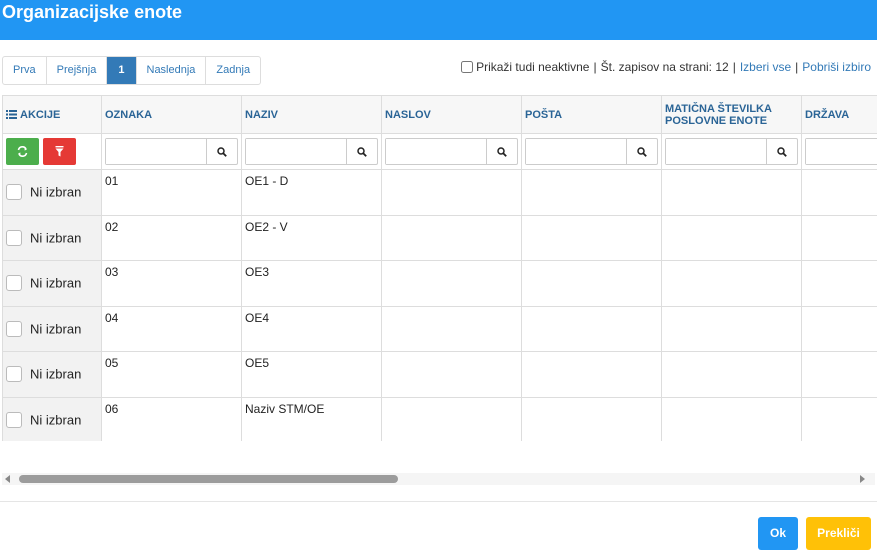 This screenshot has height=551, width=877. Describe the element at coordinates (839, 114) in the screenshot. I see `col-header-drzava: DRŽAVA` at that location.